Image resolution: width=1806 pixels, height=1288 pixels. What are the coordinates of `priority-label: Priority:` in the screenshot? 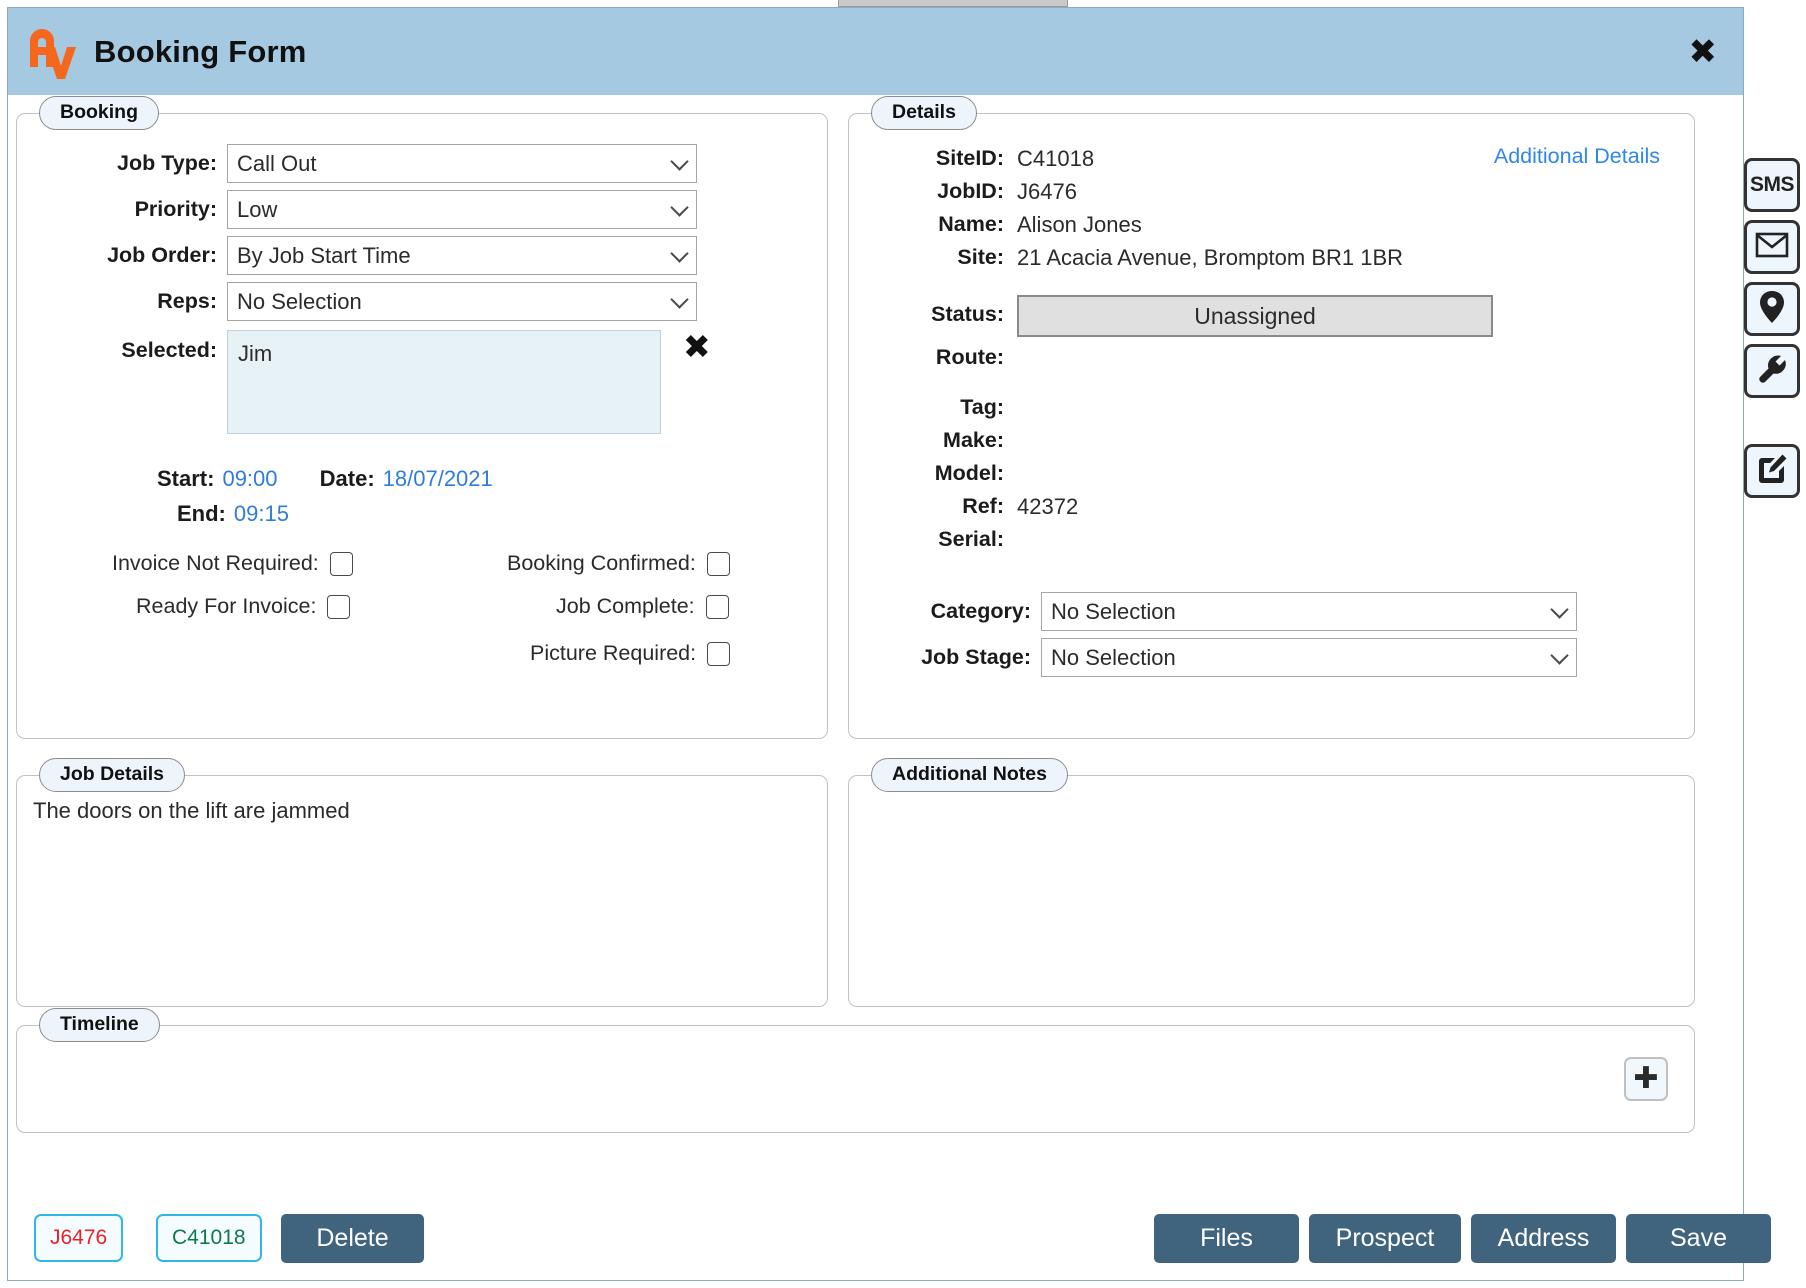 It's located at (175, 209).